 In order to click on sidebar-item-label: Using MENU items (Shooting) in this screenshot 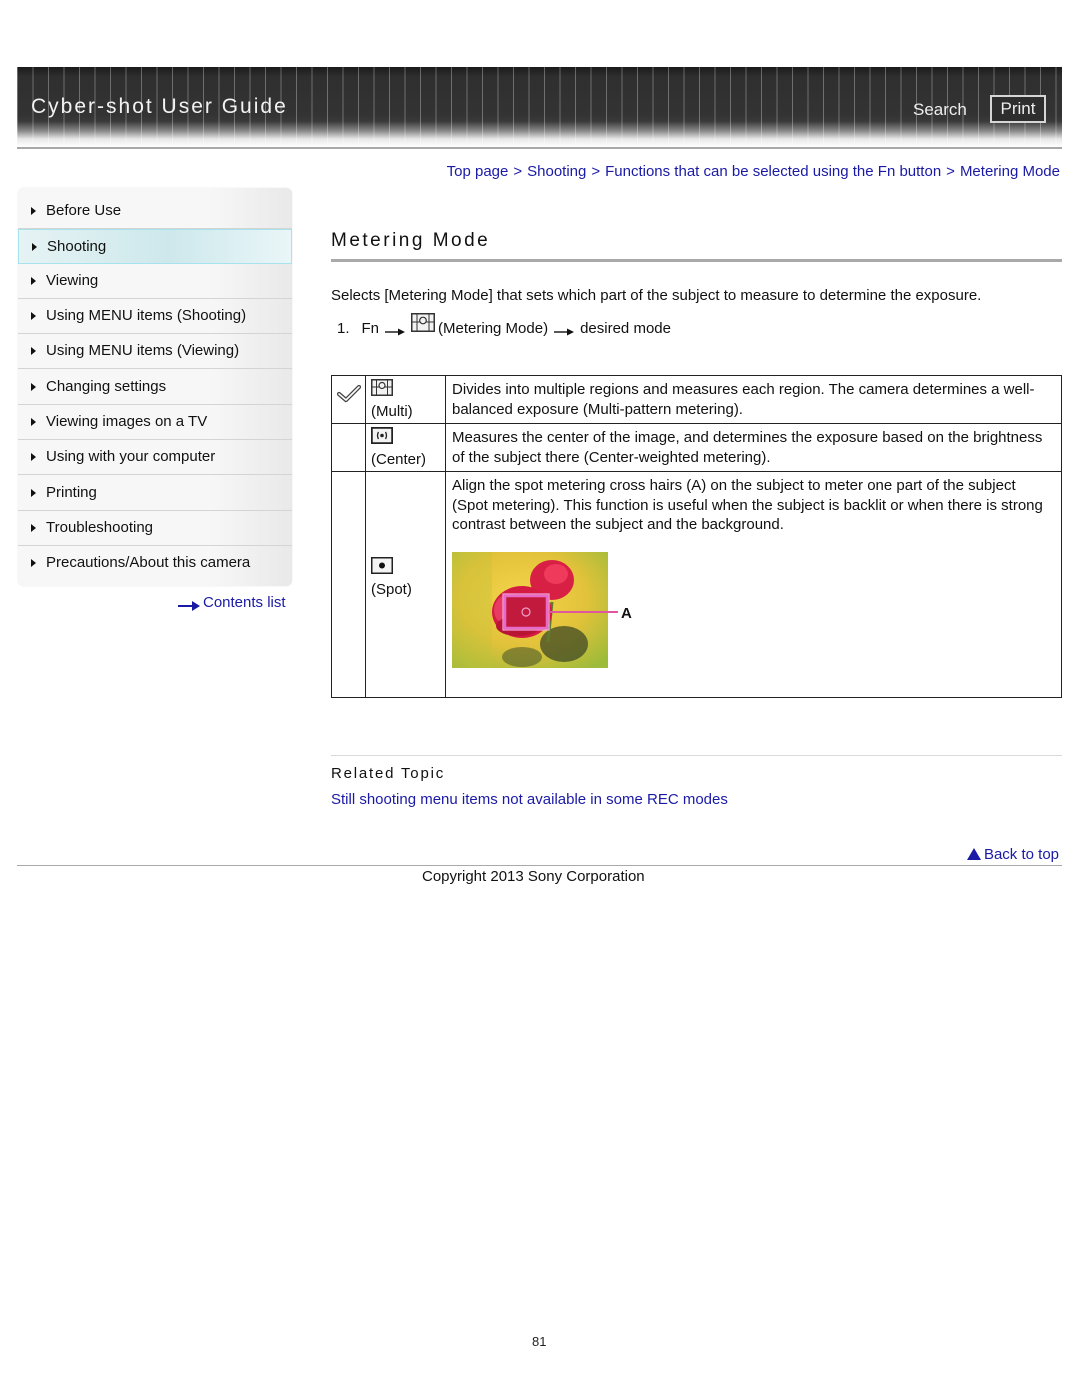, I will do `click(146, 315)`.